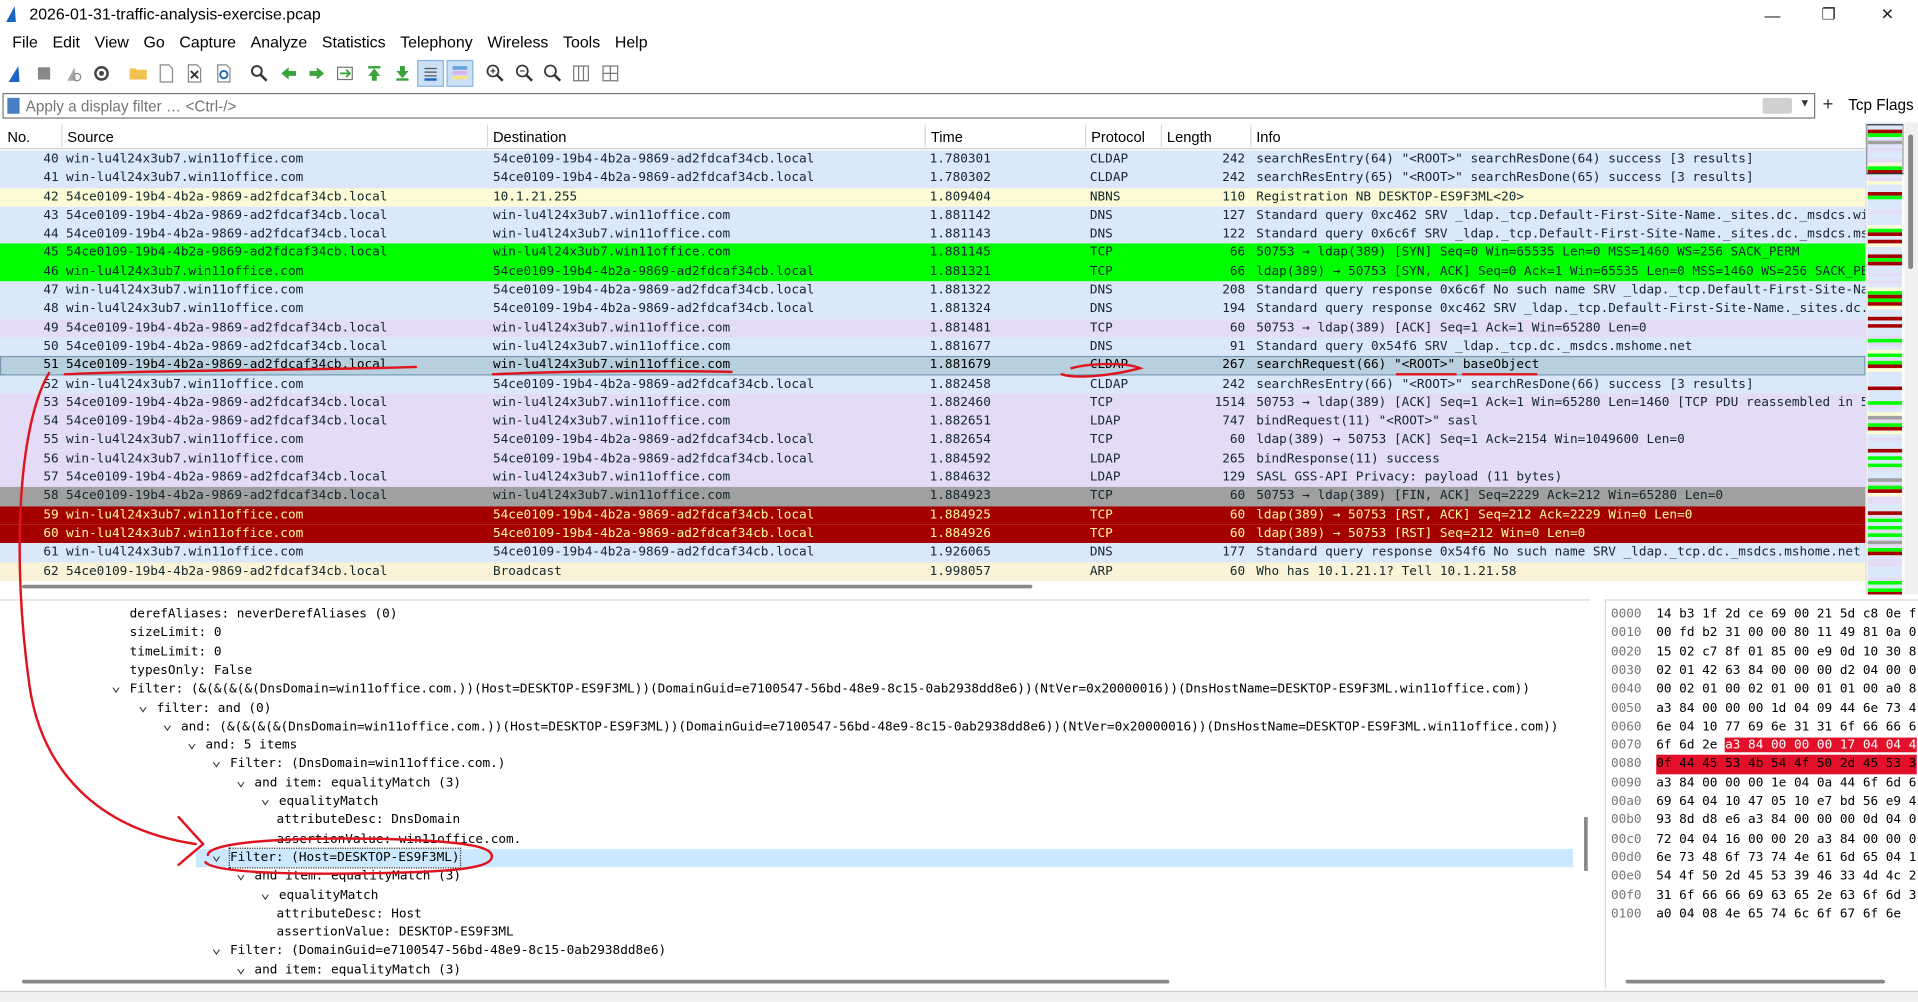 The width and height of the screenshot is (1918, 1002). What do you see at coordinates (1189, 136) in the screenshot?
I see `column-length: Length` at bounding box center [1189, 136].